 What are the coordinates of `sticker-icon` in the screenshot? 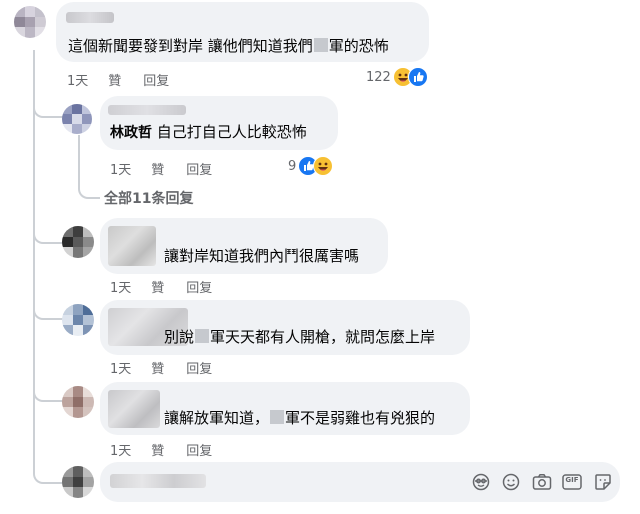 It's located at (603, 482).